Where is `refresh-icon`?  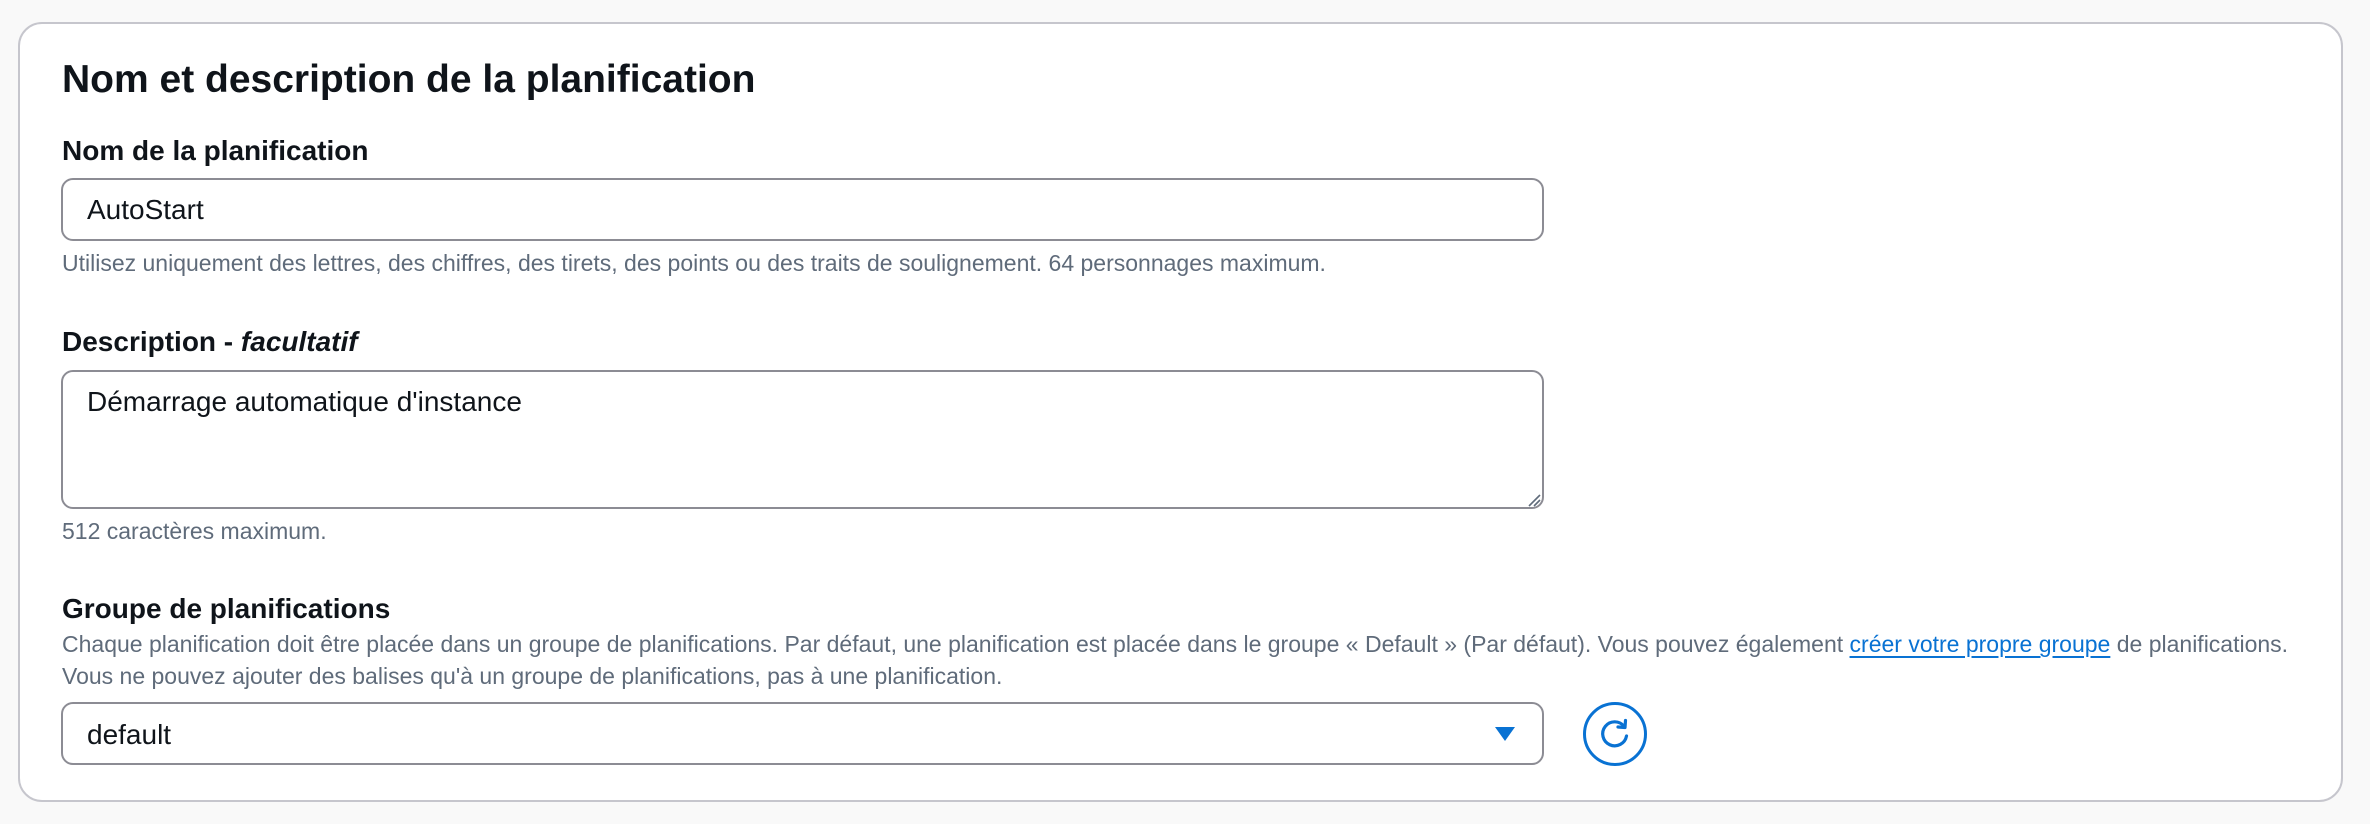 refresh-icon is located at coordinates (1615, 733).